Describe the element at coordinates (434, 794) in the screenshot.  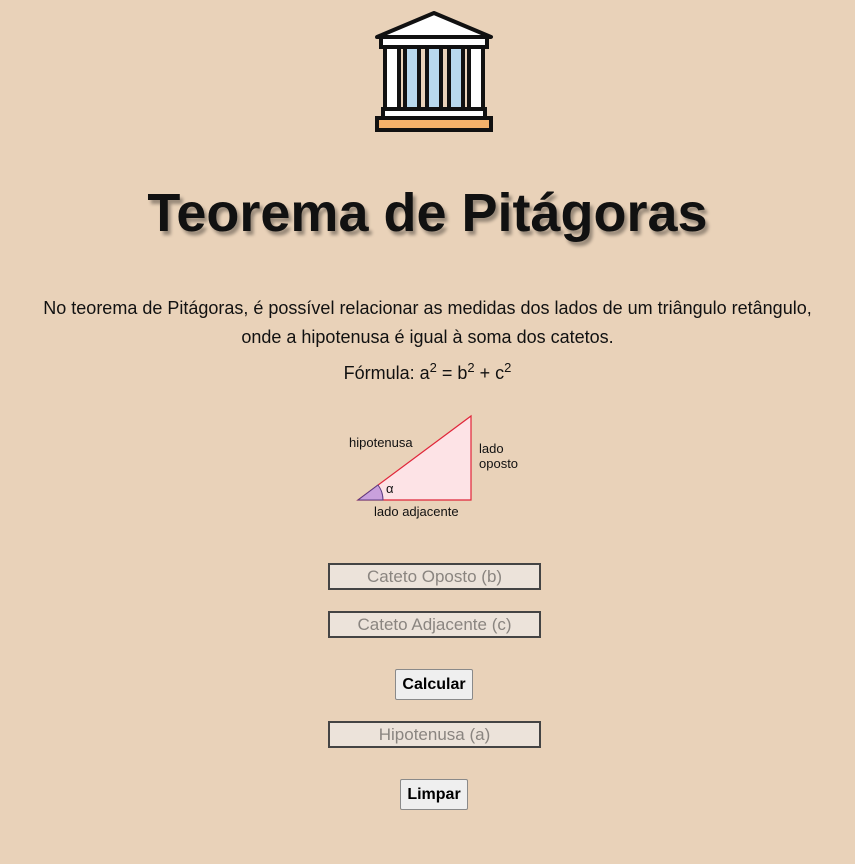
I see `clear-button: Limpar` at that location.